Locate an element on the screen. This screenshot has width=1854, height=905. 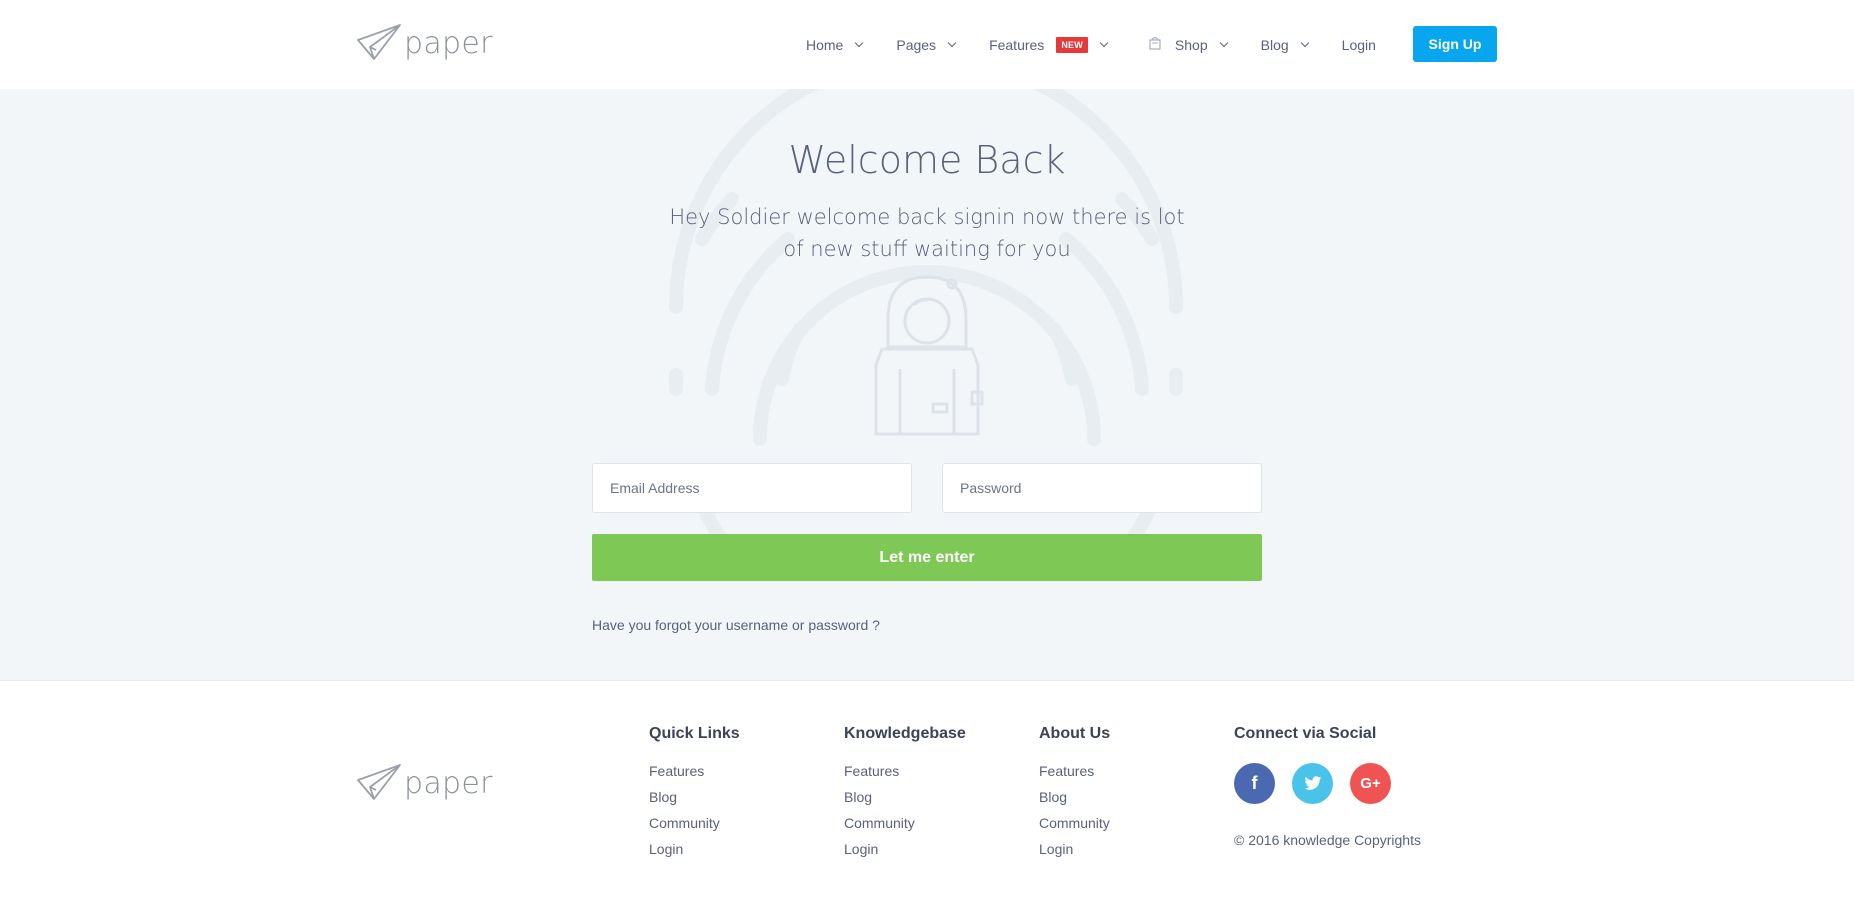
nav-item-pages: Pages is located at coordinates (926, 44).